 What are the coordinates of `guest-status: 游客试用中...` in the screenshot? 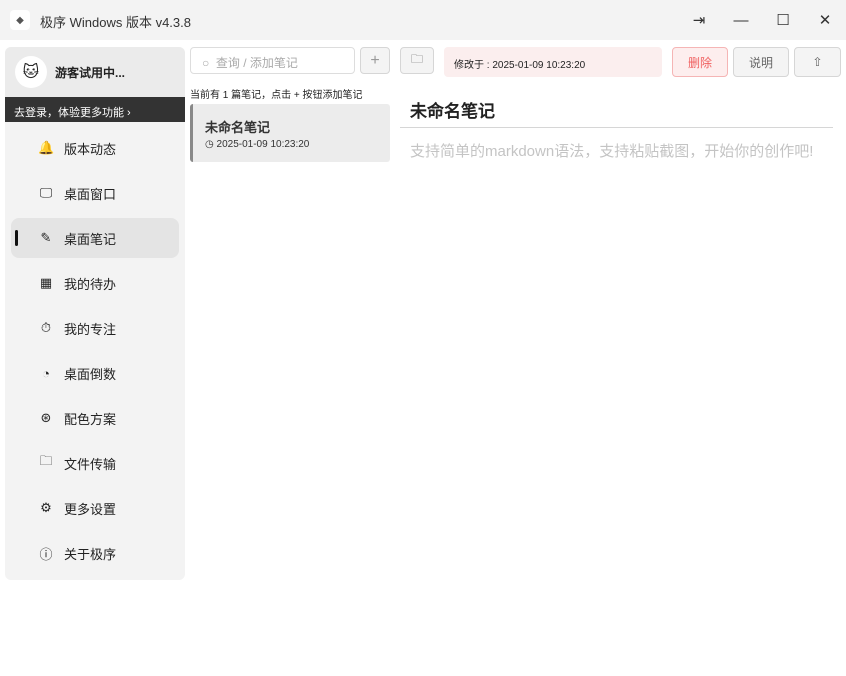 It's located at (90, 73).